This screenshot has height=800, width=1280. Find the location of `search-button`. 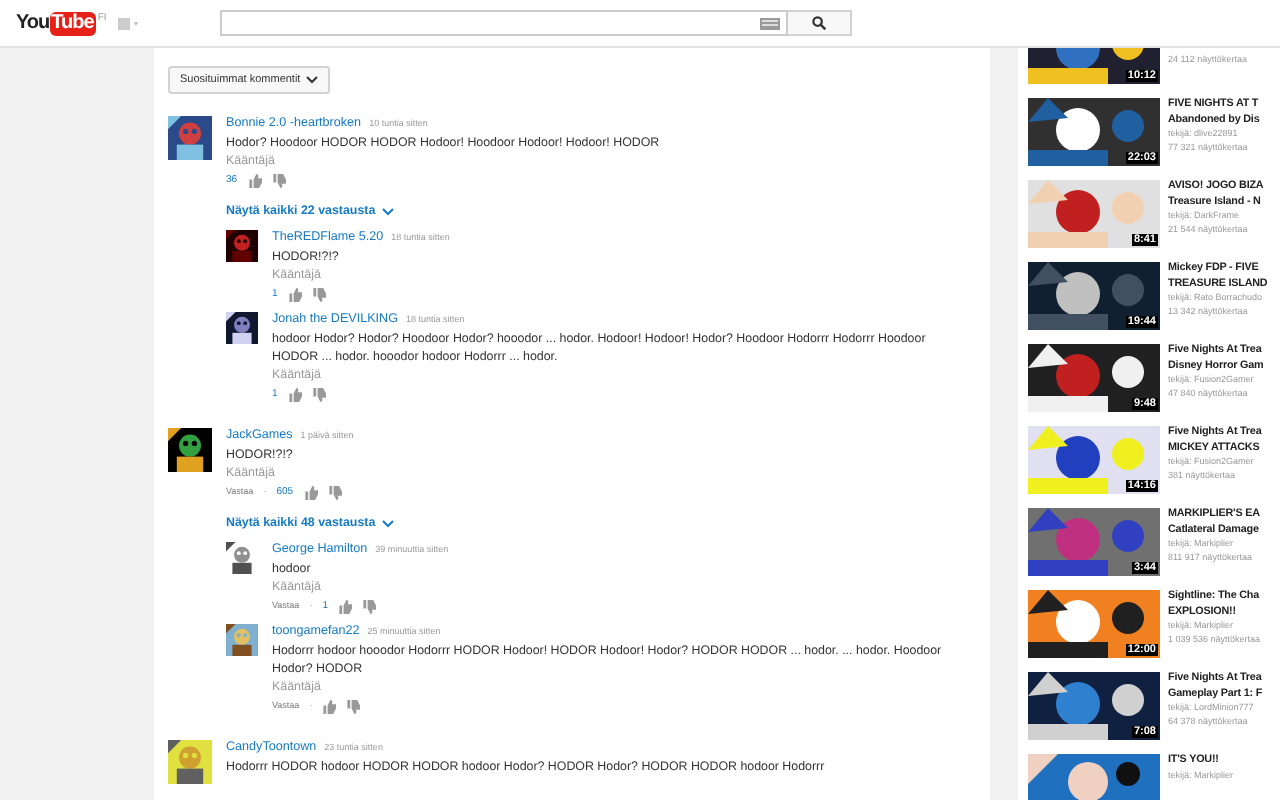

search-button is located at coordinates (820, 23).